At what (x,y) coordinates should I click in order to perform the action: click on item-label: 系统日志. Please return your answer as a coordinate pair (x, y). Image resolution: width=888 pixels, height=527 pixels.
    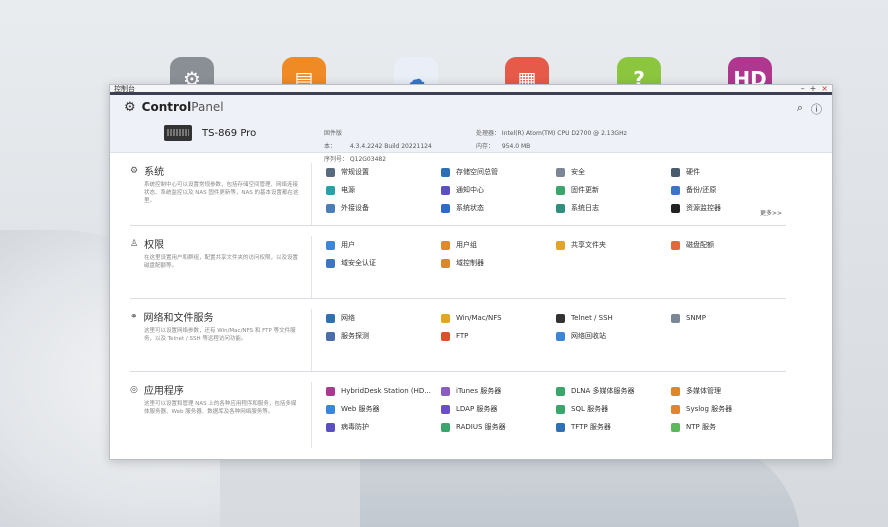
    Looking at the image, I should click on (585, 208).